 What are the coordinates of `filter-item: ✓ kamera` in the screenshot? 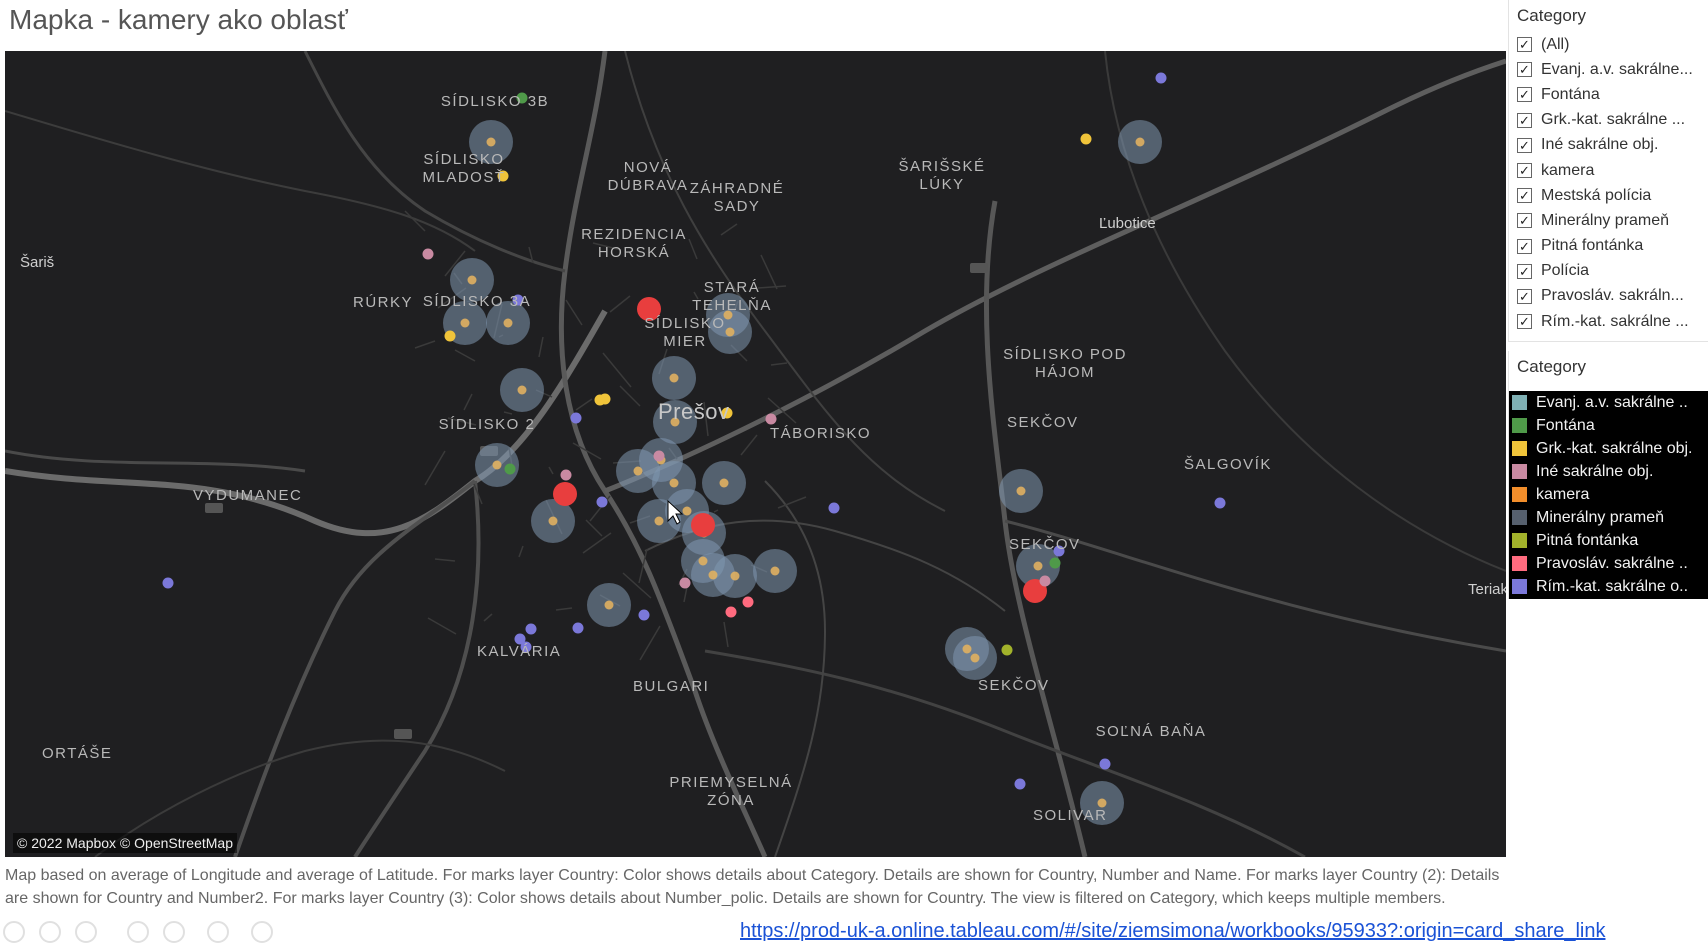 It's located at (1608, 170).